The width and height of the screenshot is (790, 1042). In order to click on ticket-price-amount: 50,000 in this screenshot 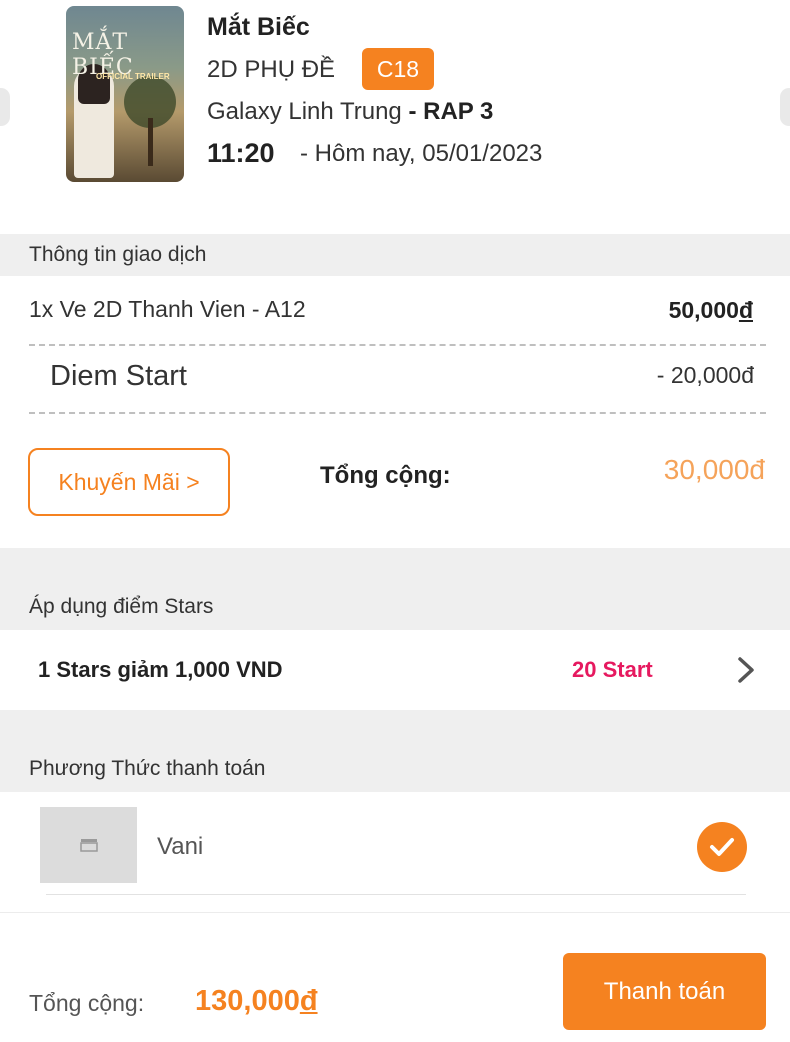, I will do `click(703, 310)`.